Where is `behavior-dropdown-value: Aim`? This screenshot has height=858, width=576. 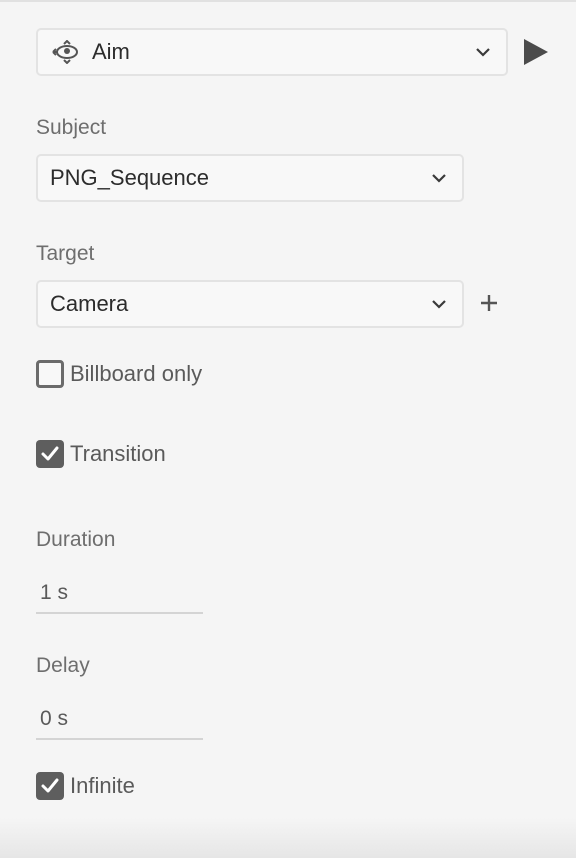 behavior-dropdown-value: Aim is located at coordinates (111, 51).